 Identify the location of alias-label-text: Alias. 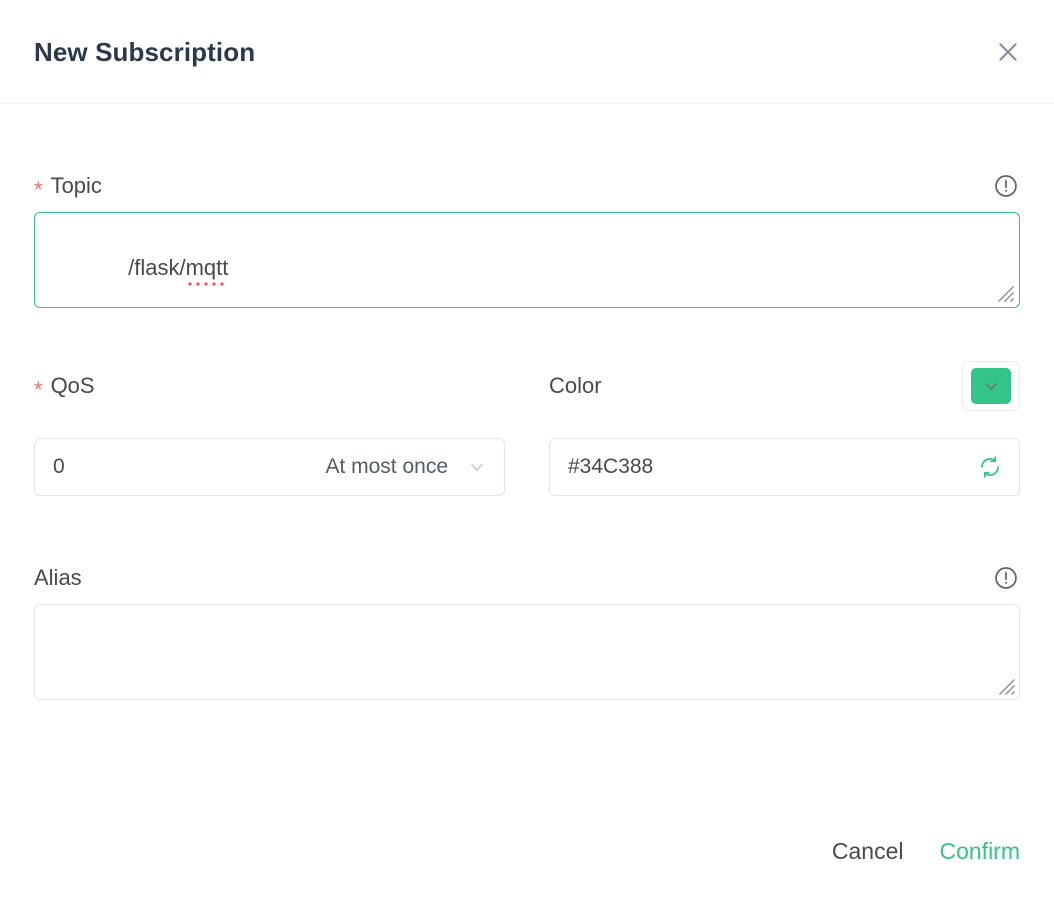
(58, 577).